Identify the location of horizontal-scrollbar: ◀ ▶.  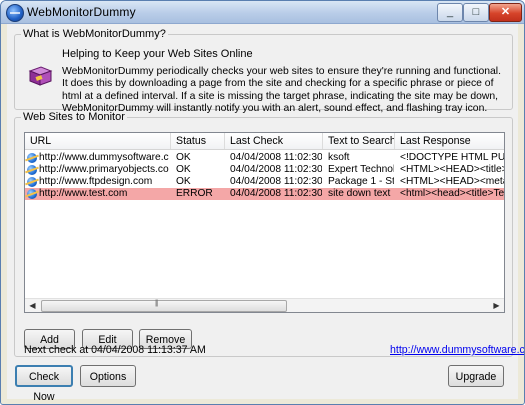
(264, 305).